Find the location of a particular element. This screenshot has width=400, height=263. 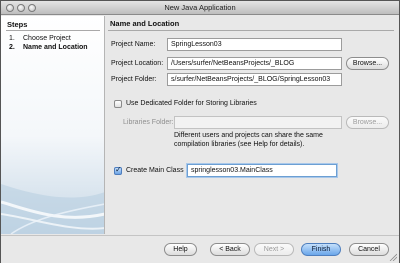

step-item-choose-project: 1. Choose Project is located at coordinates (40, 38).